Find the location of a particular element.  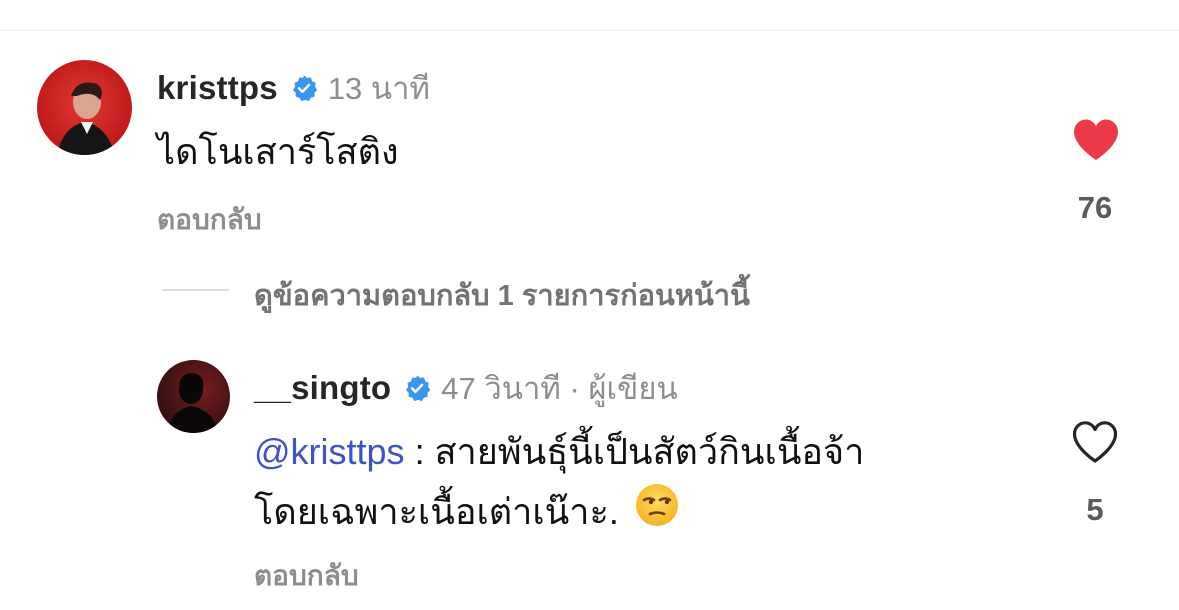

comment-time: 13 นาที is located at coordinates (378, 88).